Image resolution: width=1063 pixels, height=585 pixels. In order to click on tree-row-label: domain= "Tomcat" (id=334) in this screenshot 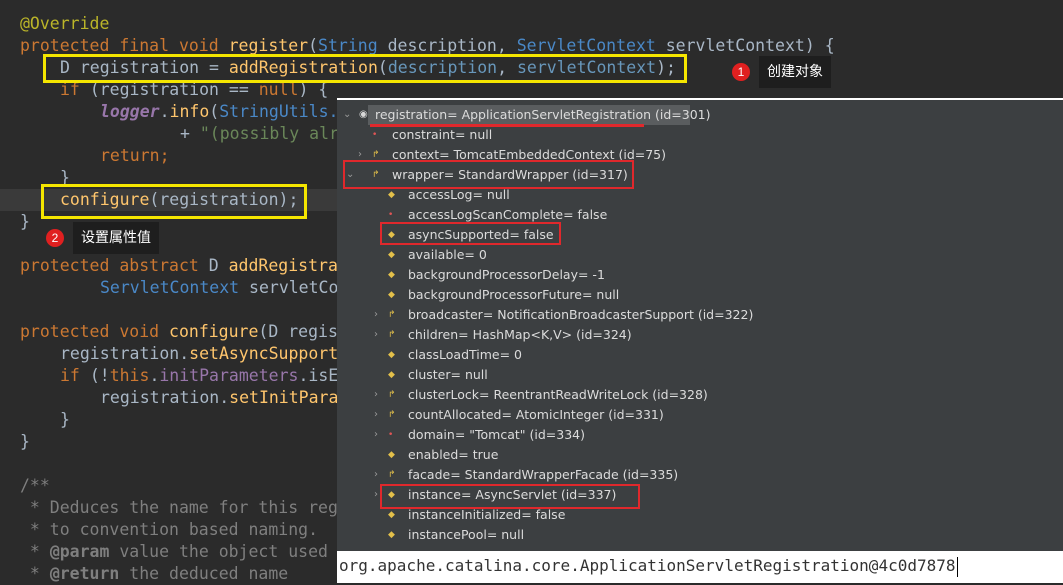, I will do `click(496, 434)`.